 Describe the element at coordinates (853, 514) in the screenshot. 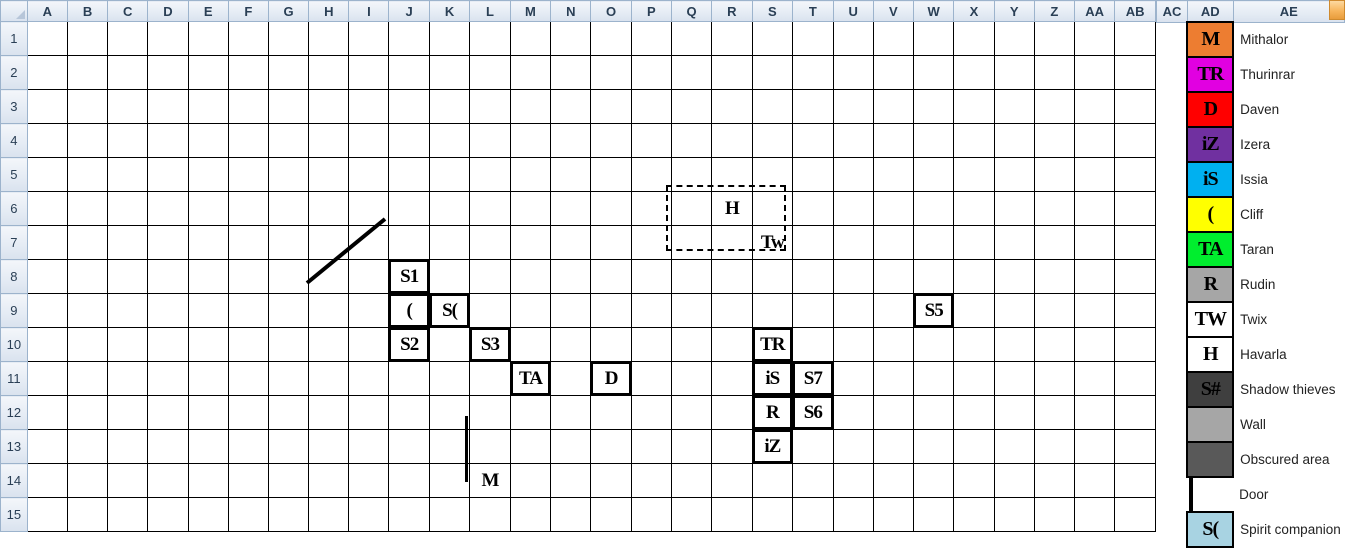

I see `map-cell-u15` at that location.